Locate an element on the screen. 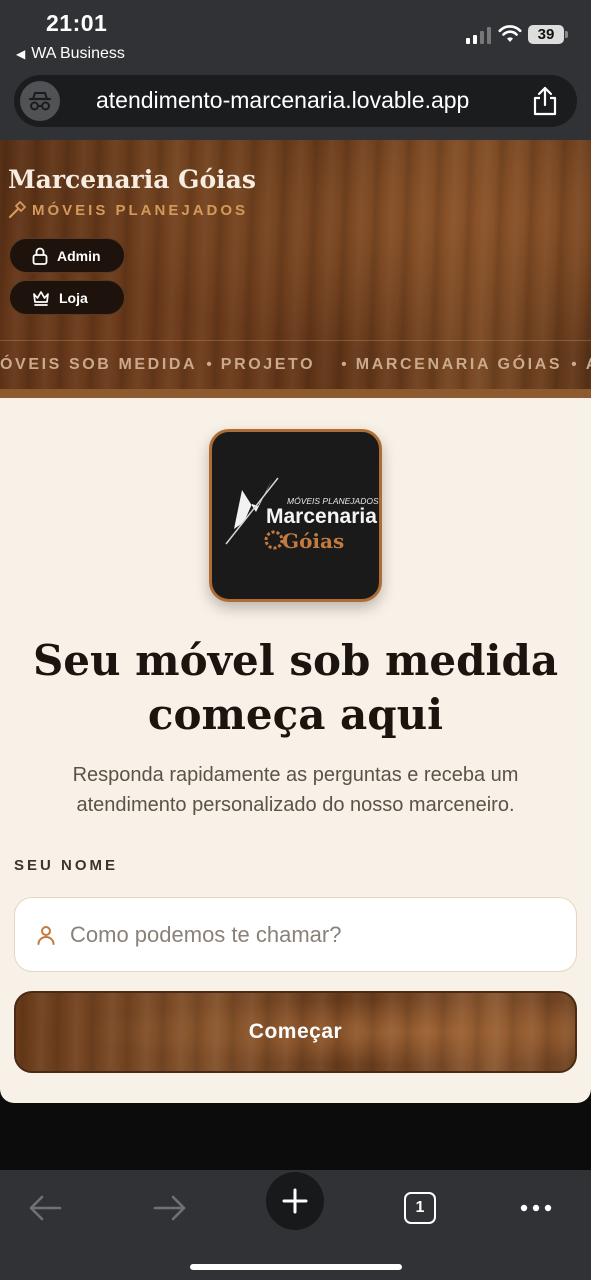  browser-address-area: atendimento-marcenaria.lovable.app is located at coordinates (295, 106).